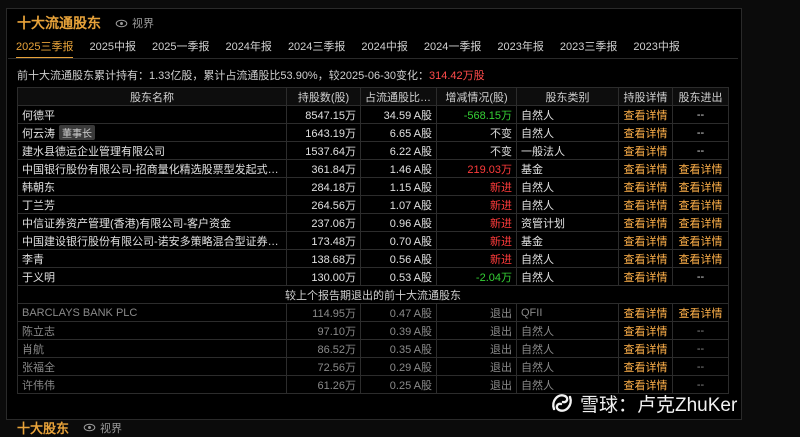 The image size is (800, 437). Describe the element at coordinates (398, 384) in the screenshot. I see `ratio-cell: 0.25 A股` at that location.